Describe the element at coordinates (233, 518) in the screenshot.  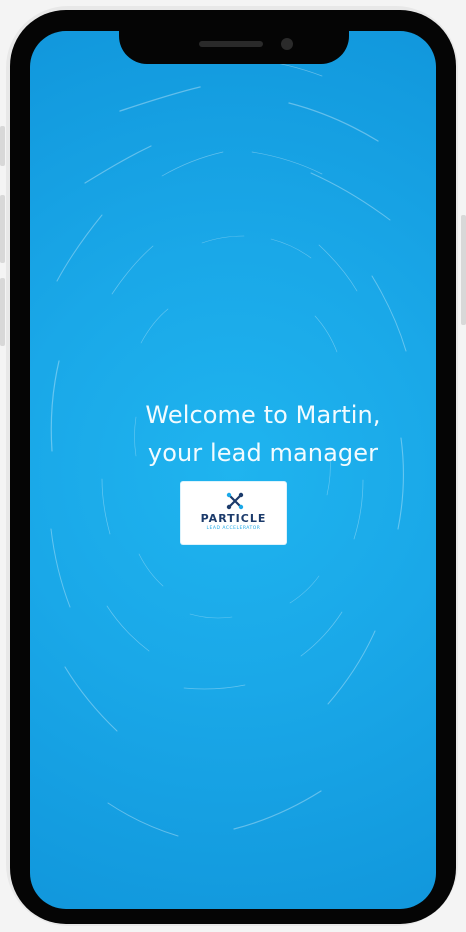
I see `logo-name: PARTICLE` at that location.